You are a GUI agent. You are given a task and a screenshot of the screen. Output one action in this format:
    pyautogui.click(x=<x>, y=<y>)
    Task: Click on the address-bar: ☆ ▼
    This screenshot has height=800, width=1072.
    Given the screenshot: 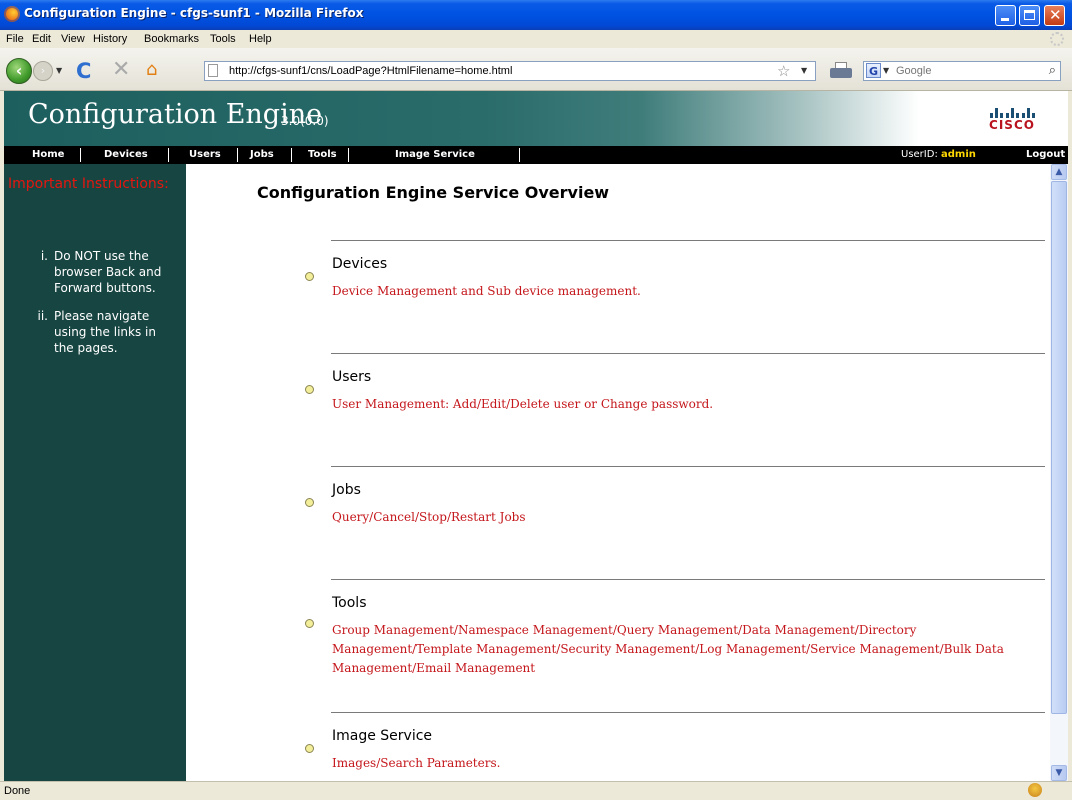 What is the action you would take?
    pyautogui.click(x=510, y=71)
    